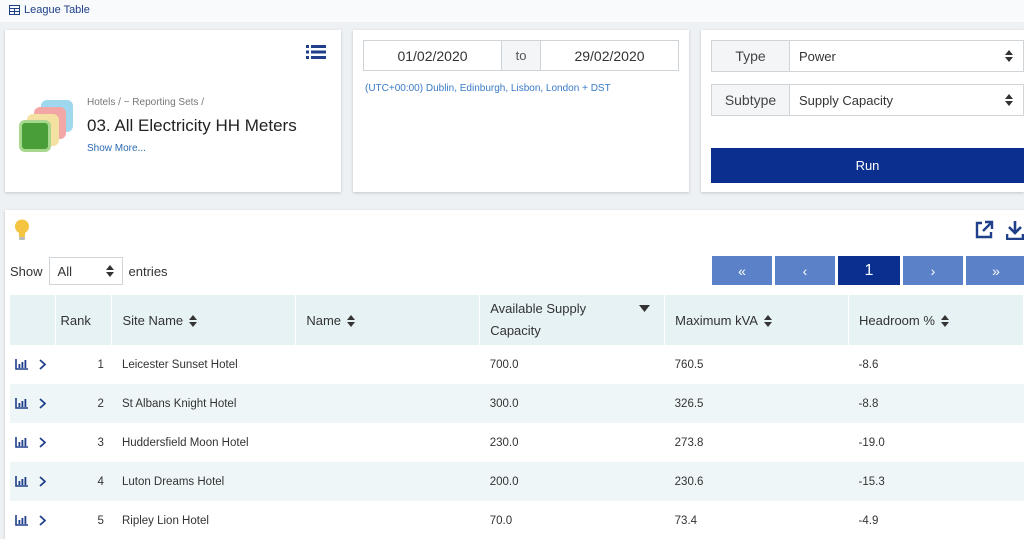 The image size is (1024, 539). Describe the element at coordinates (14, 10) in the screenshot. I see `table-icon` at that location.